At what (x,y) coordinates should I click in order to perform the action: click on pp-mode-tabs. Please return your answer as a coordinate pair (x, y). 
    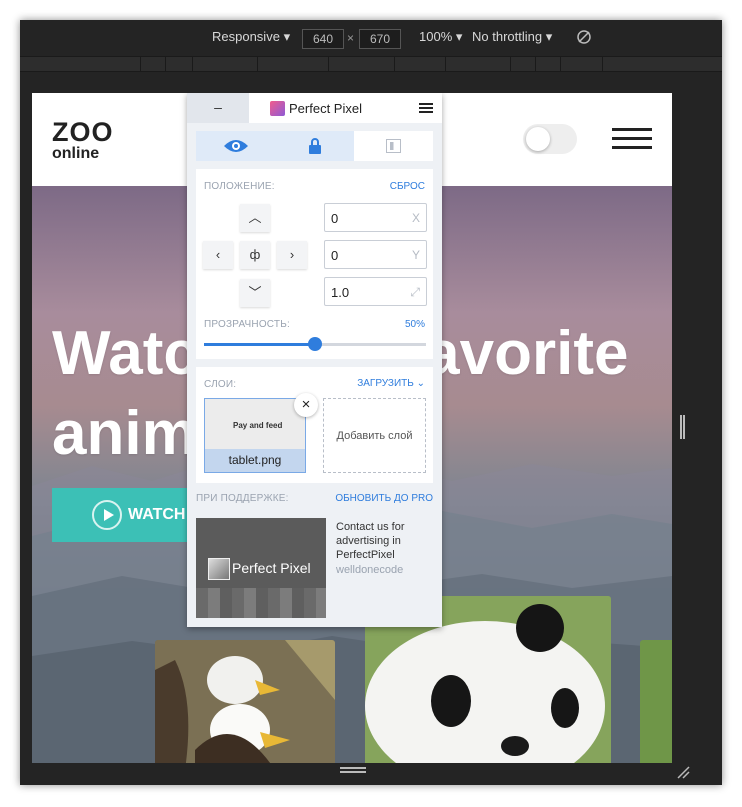
    Looking at the image, I should click on (314, 146).